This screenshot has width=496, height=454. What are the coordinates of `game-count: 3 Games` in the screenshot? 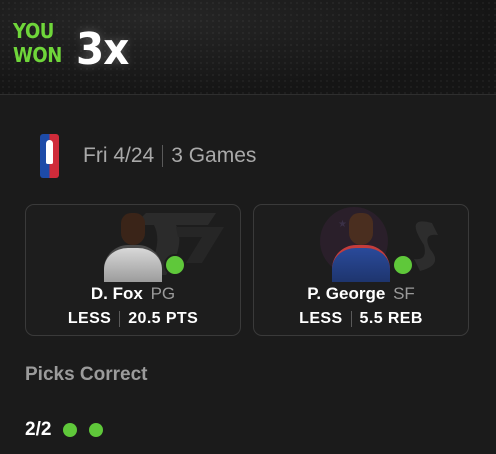 It's located at (214, 155).